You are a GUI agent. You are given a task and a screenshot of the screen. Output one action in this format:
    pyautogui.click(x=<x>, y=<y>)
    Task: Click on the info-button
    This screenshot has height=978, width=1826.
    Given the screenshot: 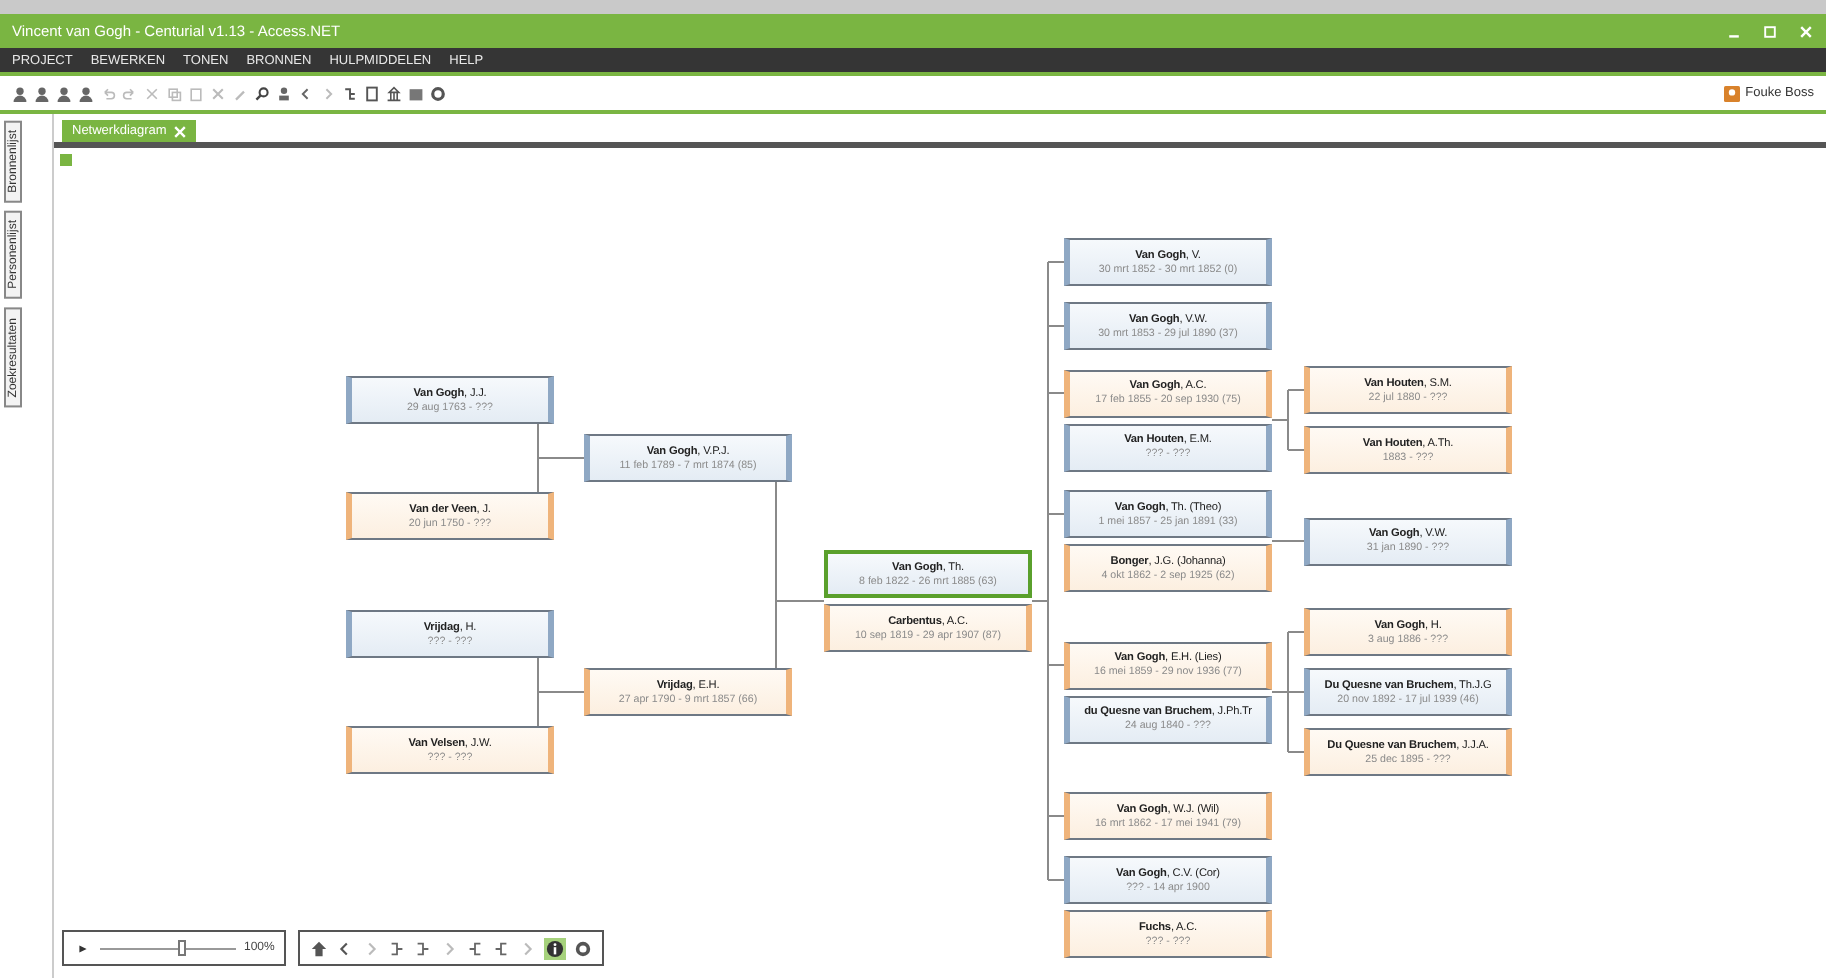 What is the action you would take?
    pyautogui.click(x=555, y=948)
    